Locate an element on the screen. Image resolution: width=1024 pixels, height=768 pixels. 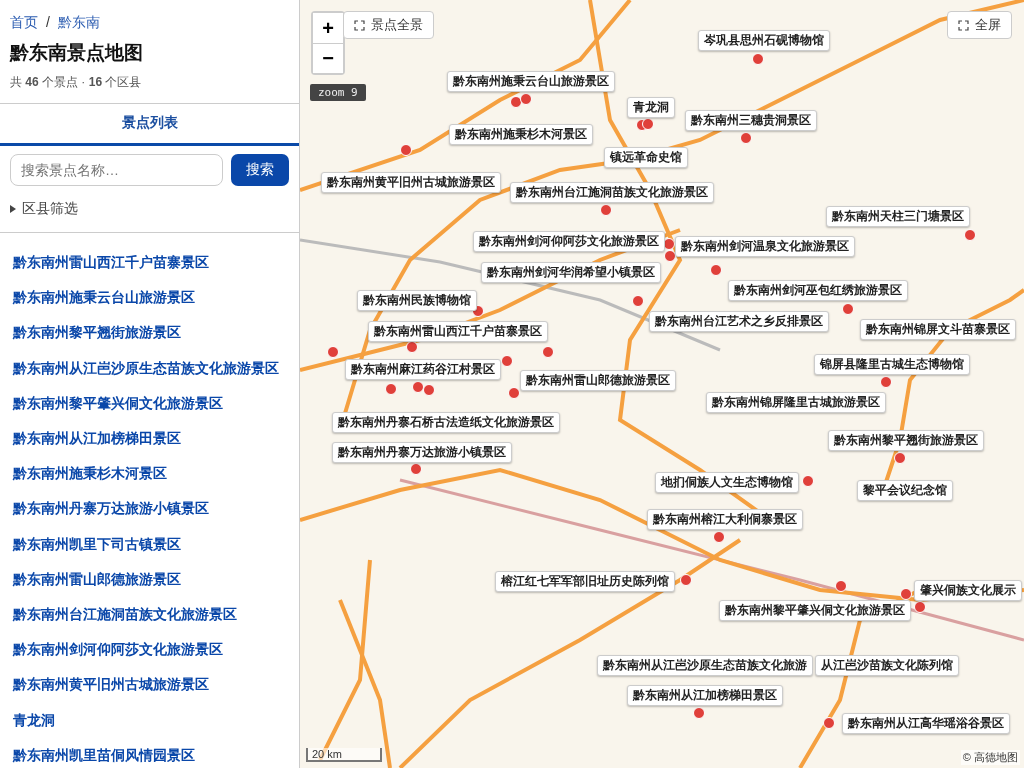
spot-label: 从江岜沙苗族文化陈列馆 is located at coordinates (887, 665).